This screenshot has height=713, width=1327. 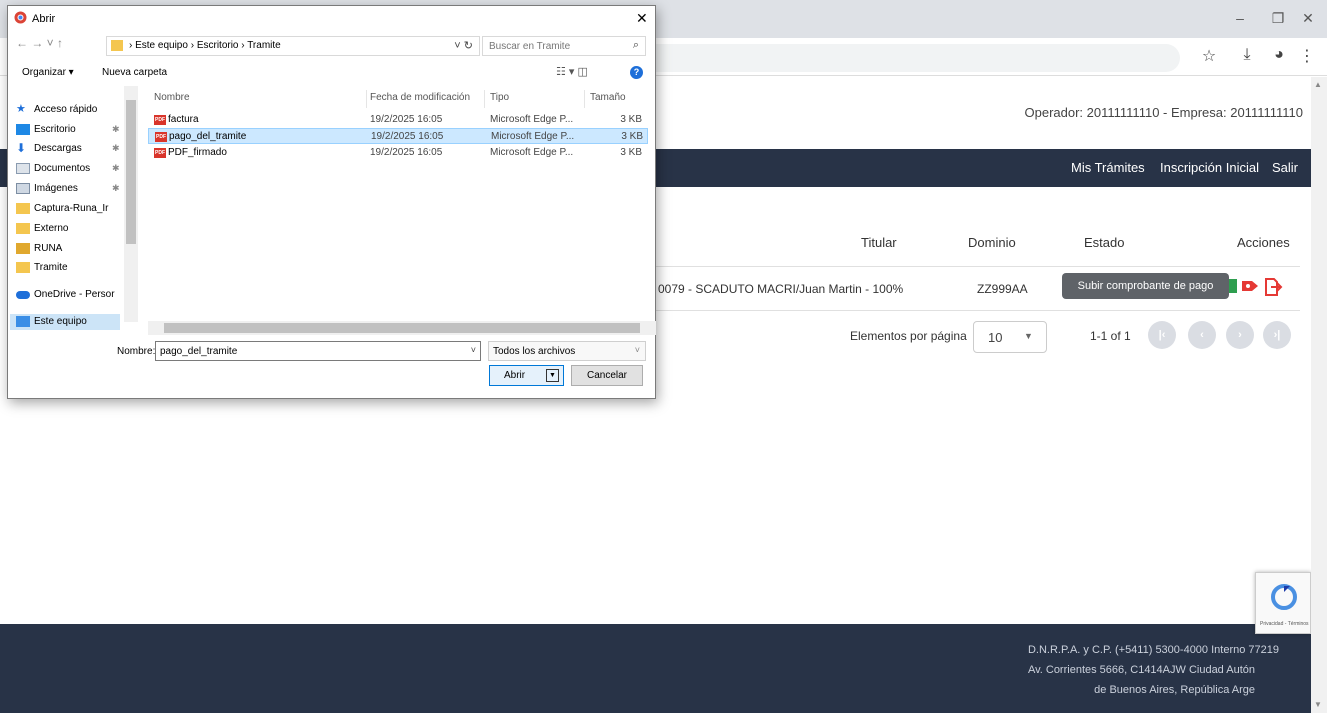 I want to click on nav-item-runa: RUNA, so click(x=39, y=248).